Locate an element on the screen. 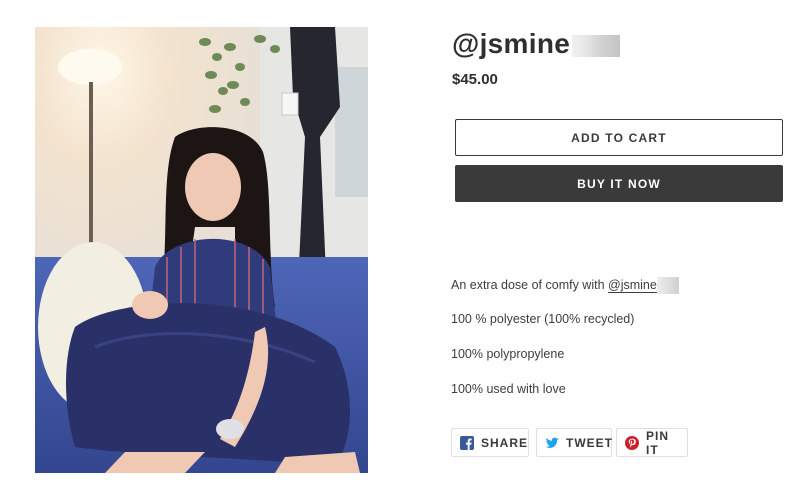 This screenshot has width=800, height=502. share-facebook-button: SHARE is located at coordinates (490, 442).